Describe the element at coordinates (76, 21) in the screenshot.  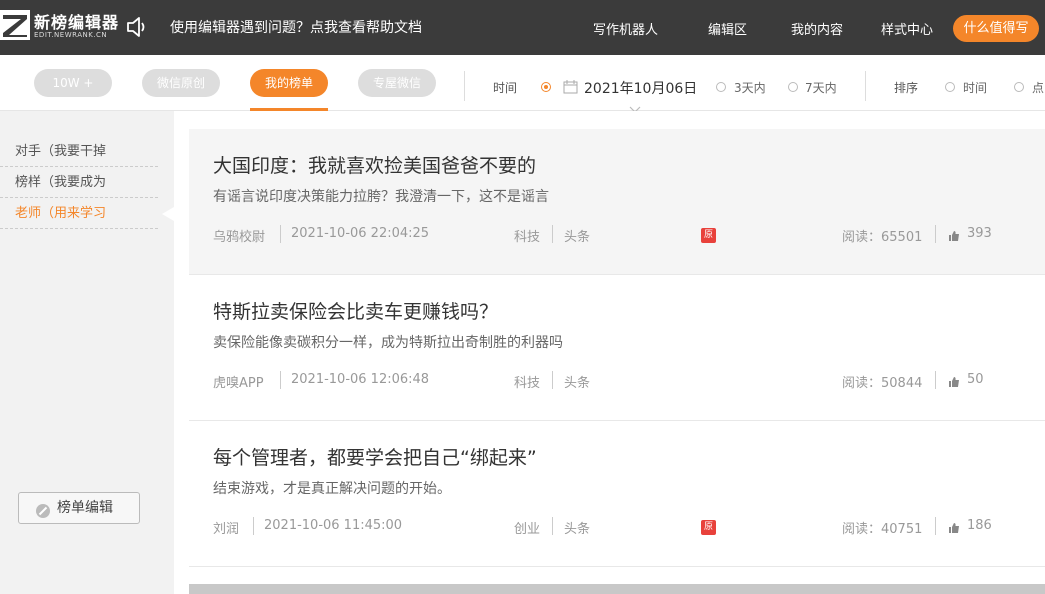
I see `logo-name: 新榜编辑器` at that location.